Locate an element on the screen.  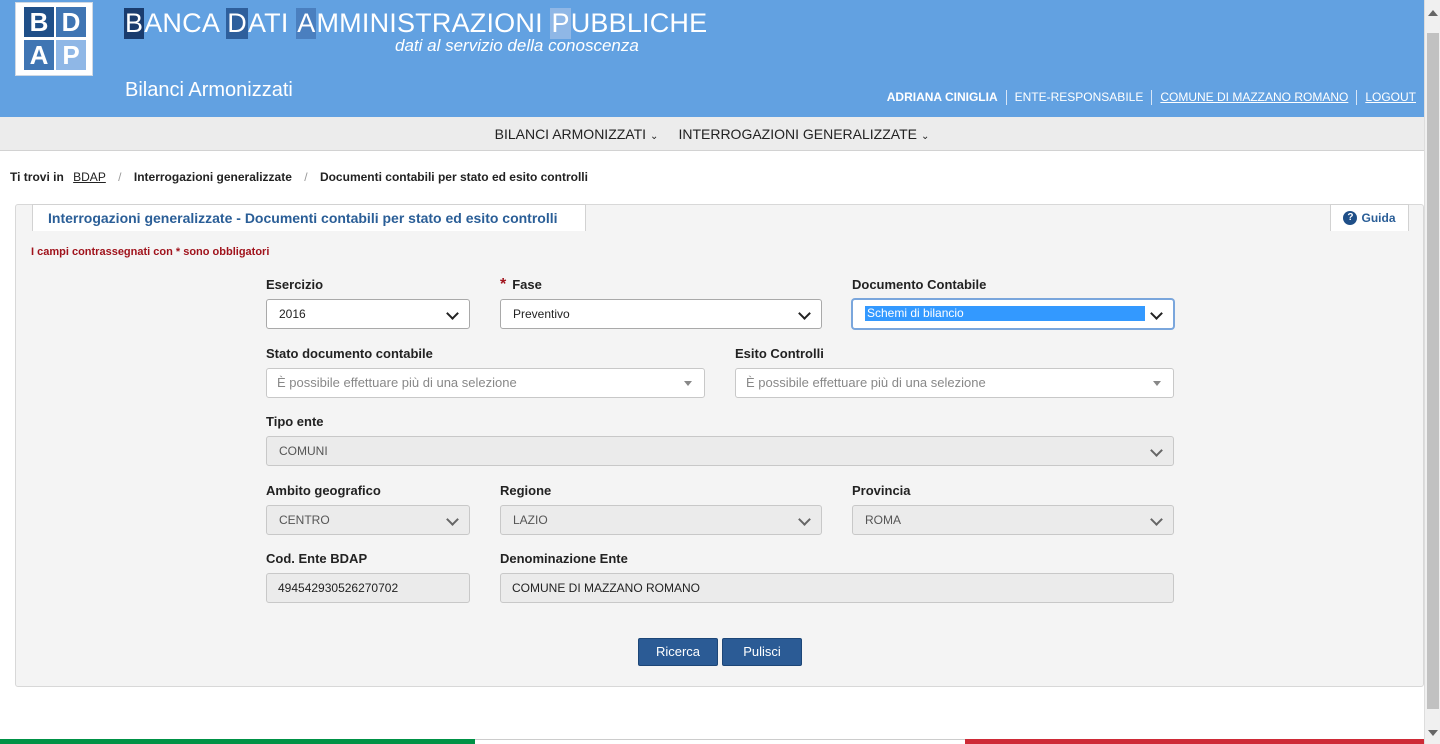
nav-interrogazioni-generalizzate: INTERROGAZIONI GENERALIZZATE ⌄ is located at coordinates (803, 134).